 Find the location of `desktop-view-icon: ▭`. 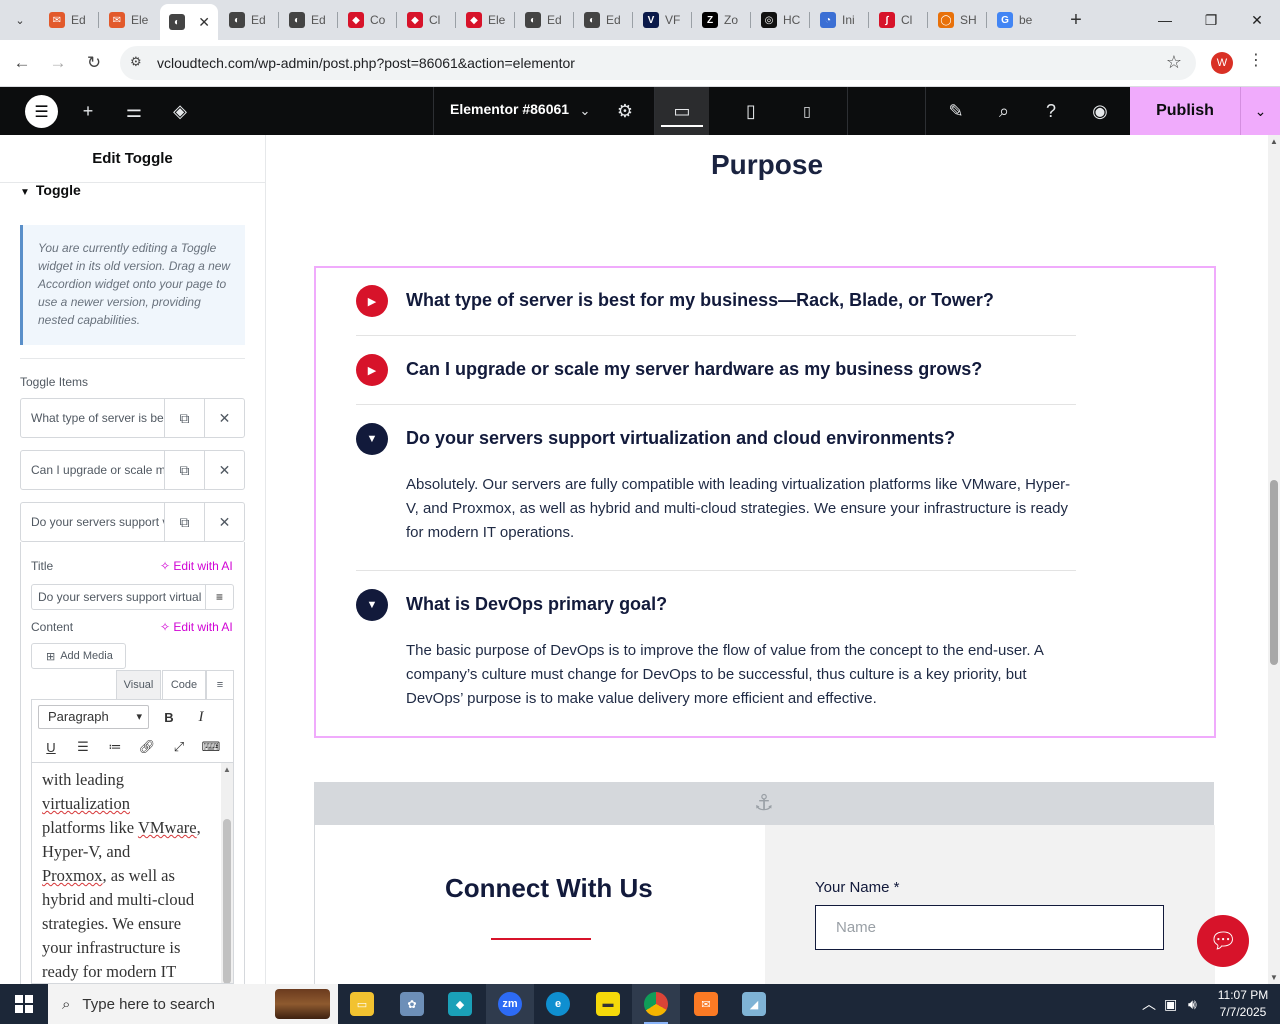

desktop-view-icon: ▭ is located at coordinates (682, 111).